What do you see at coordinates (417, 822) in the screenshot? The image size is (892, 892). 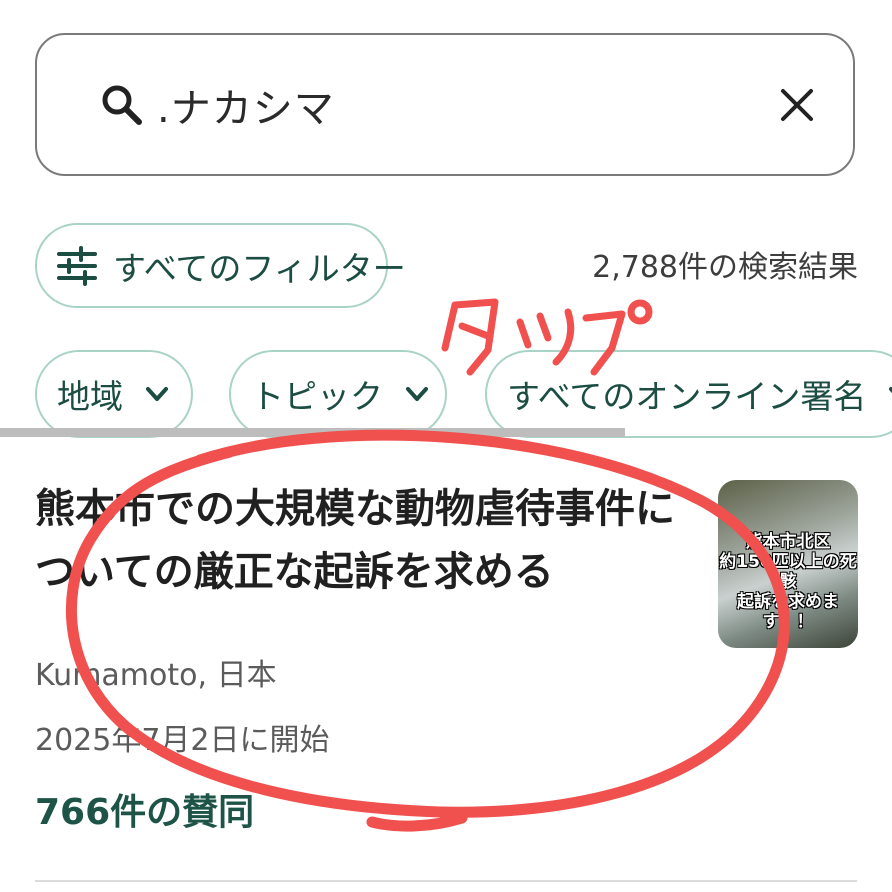 I see `annotation-tail` at bounding box center [417, 822].